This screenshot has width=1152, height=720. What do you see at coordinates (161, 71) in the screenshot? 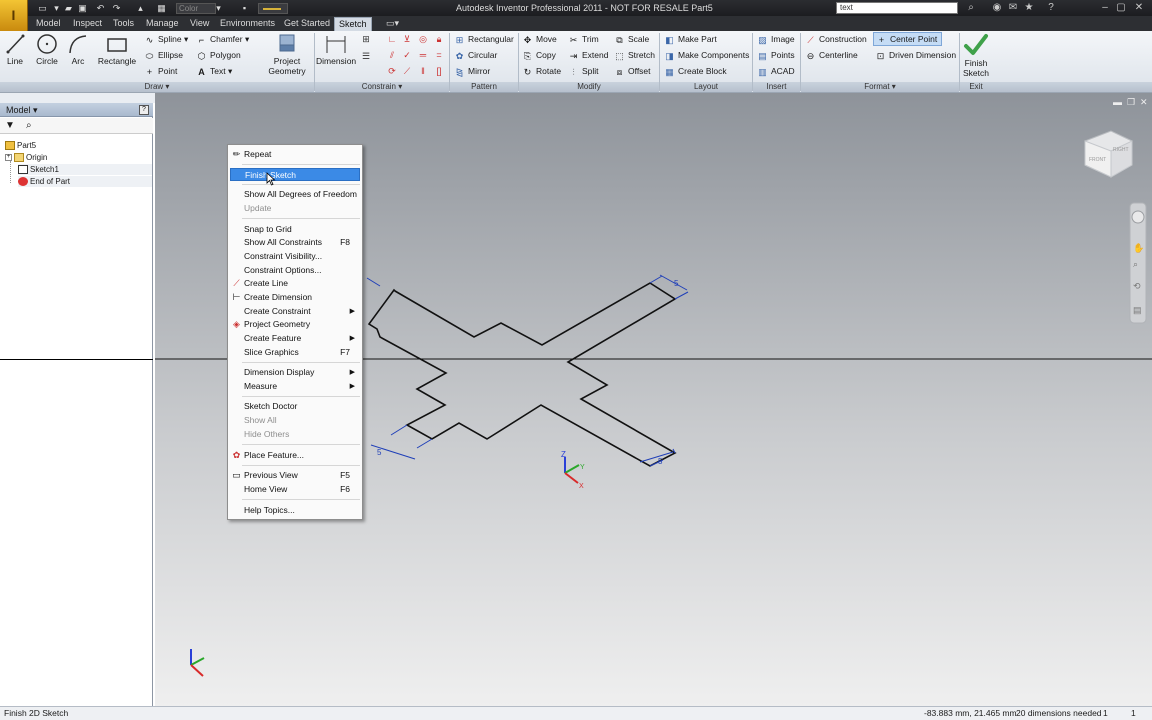
I see `point-button: + Point` at bounding box center [161, 71].